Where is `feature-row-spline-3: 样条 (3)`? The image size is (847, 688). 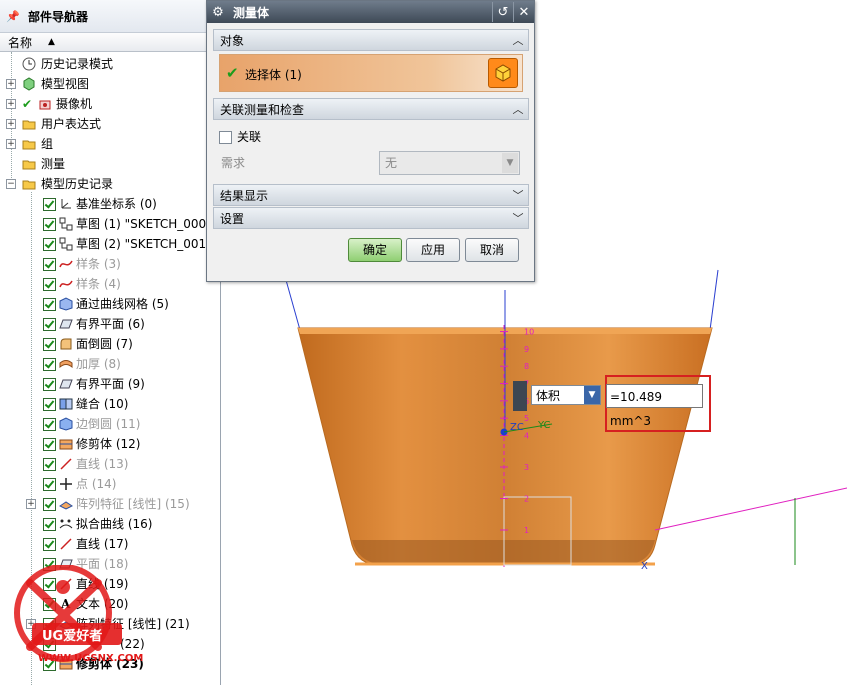
feature-row-spline-3: 样条 (3) is located at coordinates (109, 264).